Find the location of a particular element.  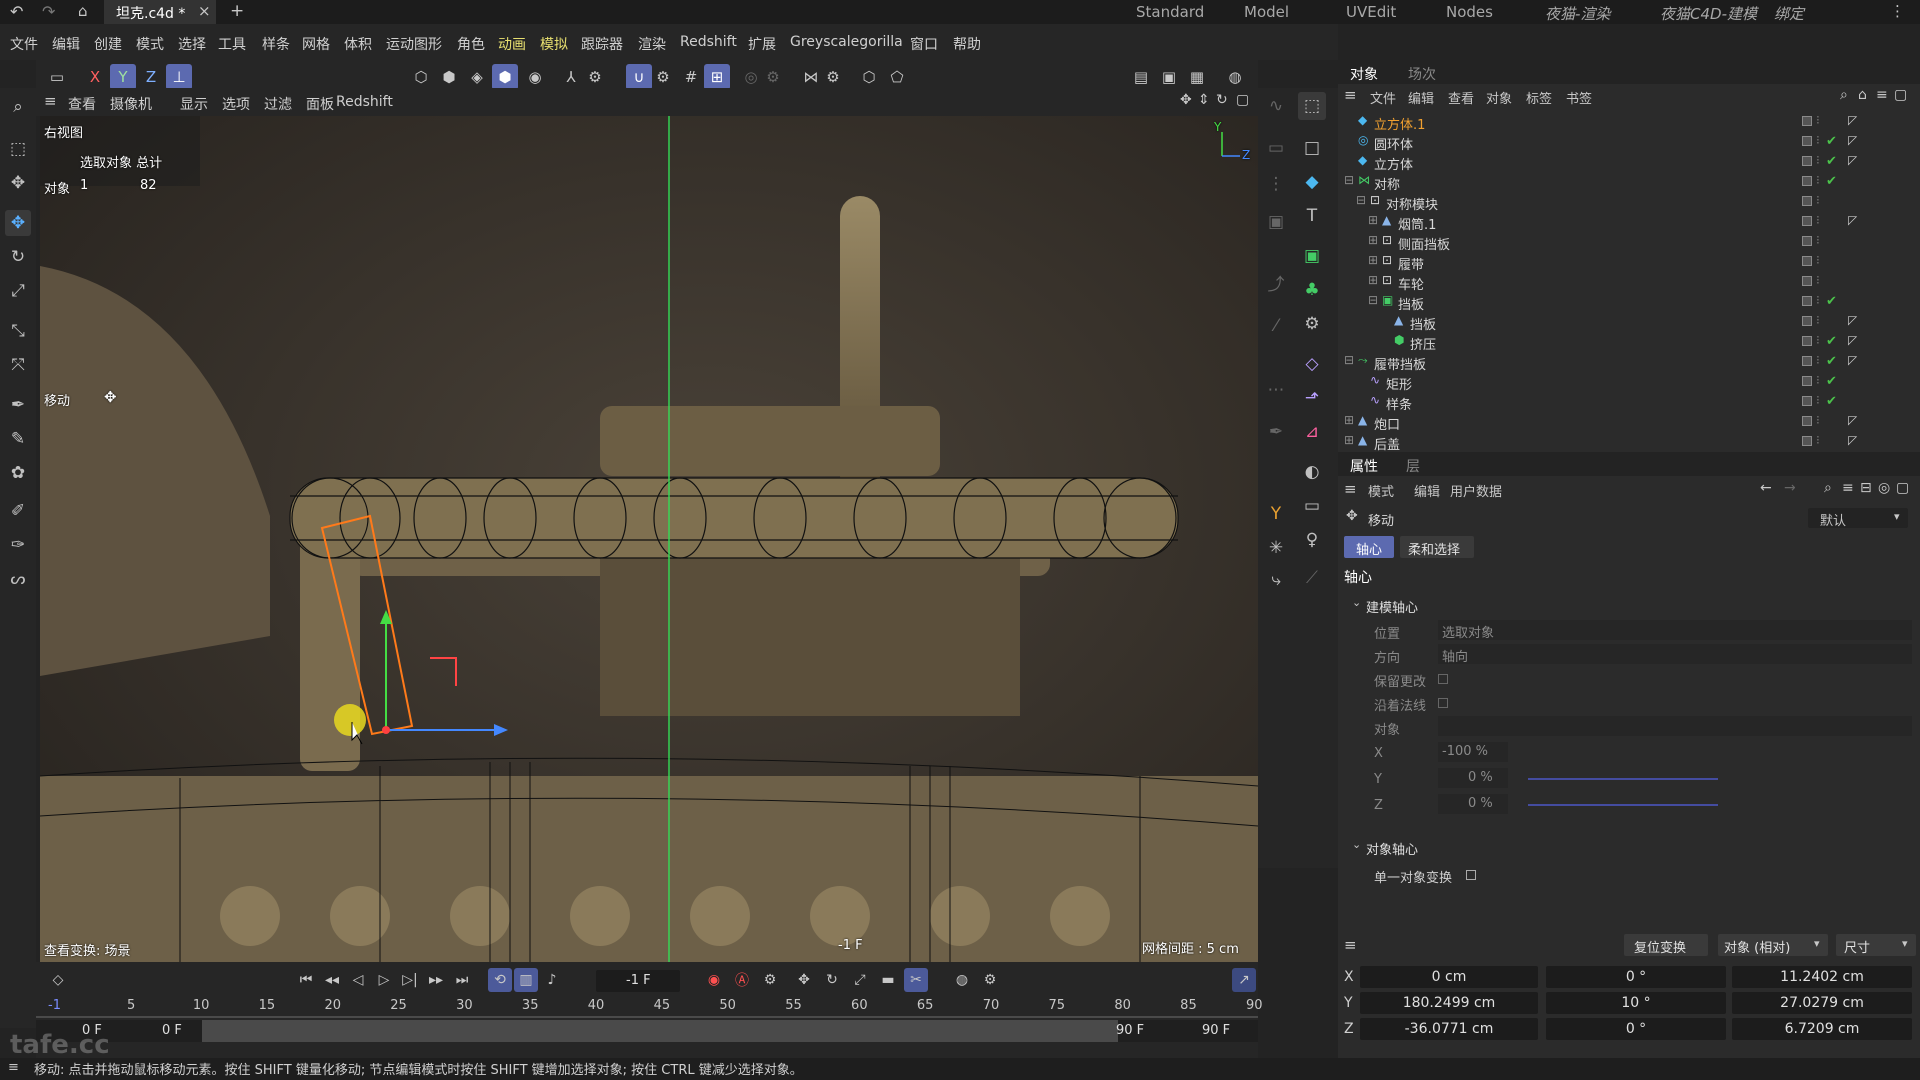

grid-icon: # is located at coordinates (691, 77).